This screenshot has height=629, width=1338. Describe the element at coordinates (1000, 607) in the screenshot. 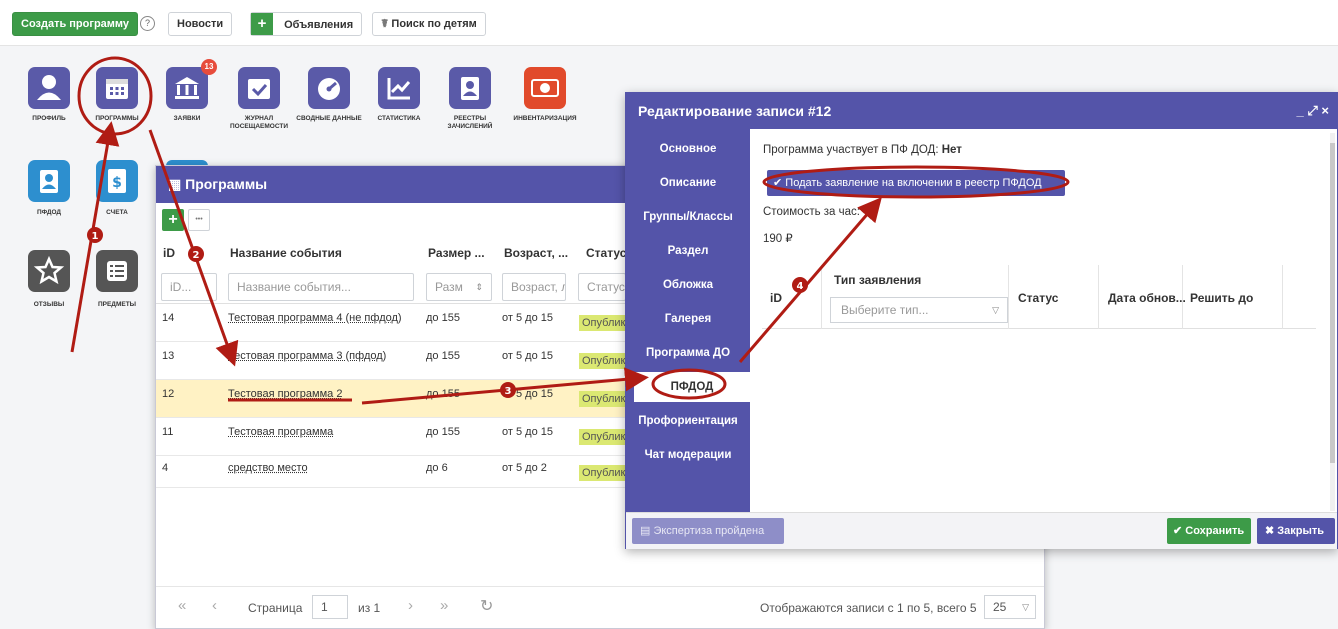

I see `per-page-value: 25` at that location.